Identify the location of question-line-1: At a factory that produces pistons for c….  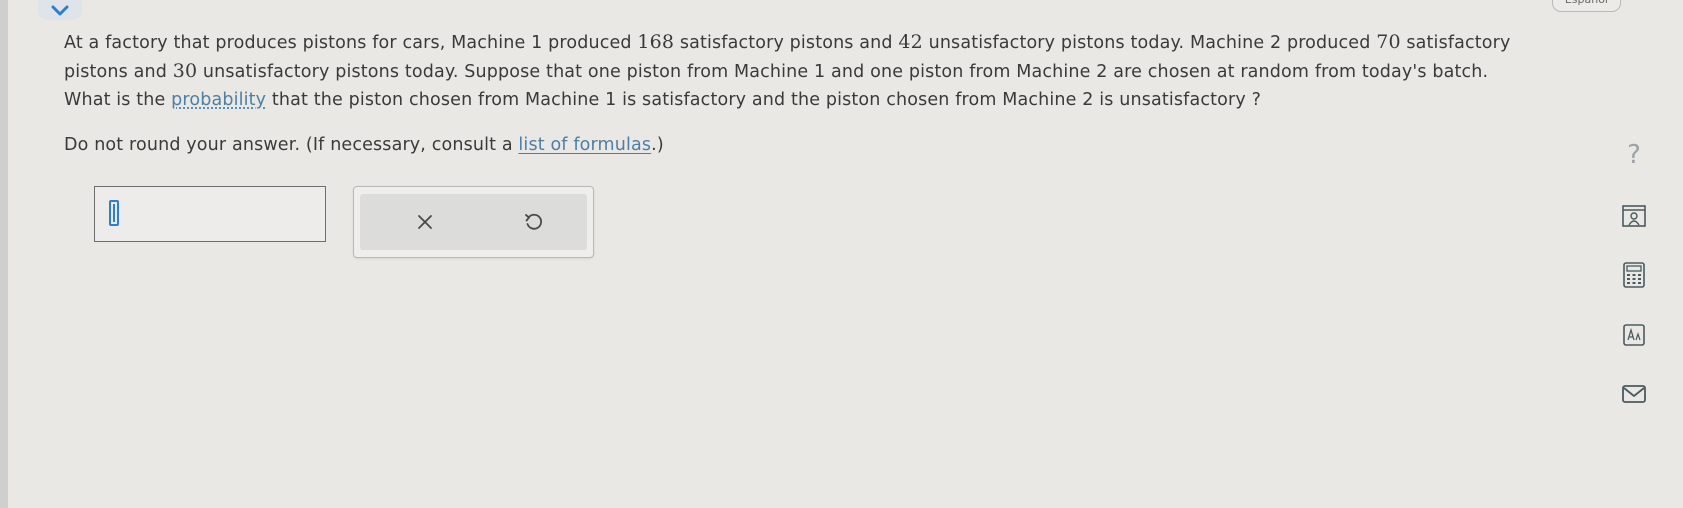
(787, 42).